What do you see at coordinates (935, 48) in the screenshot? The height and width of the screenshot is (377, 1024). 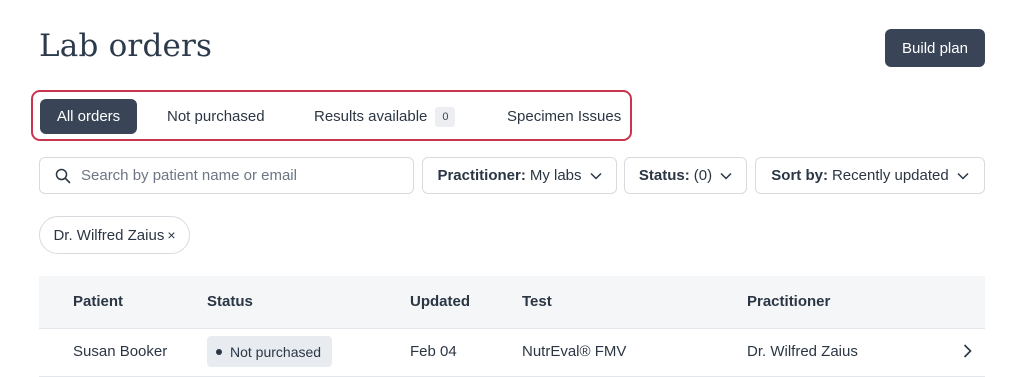 I see `build-plan-button: Build plan` at bounding box center [935, 48].